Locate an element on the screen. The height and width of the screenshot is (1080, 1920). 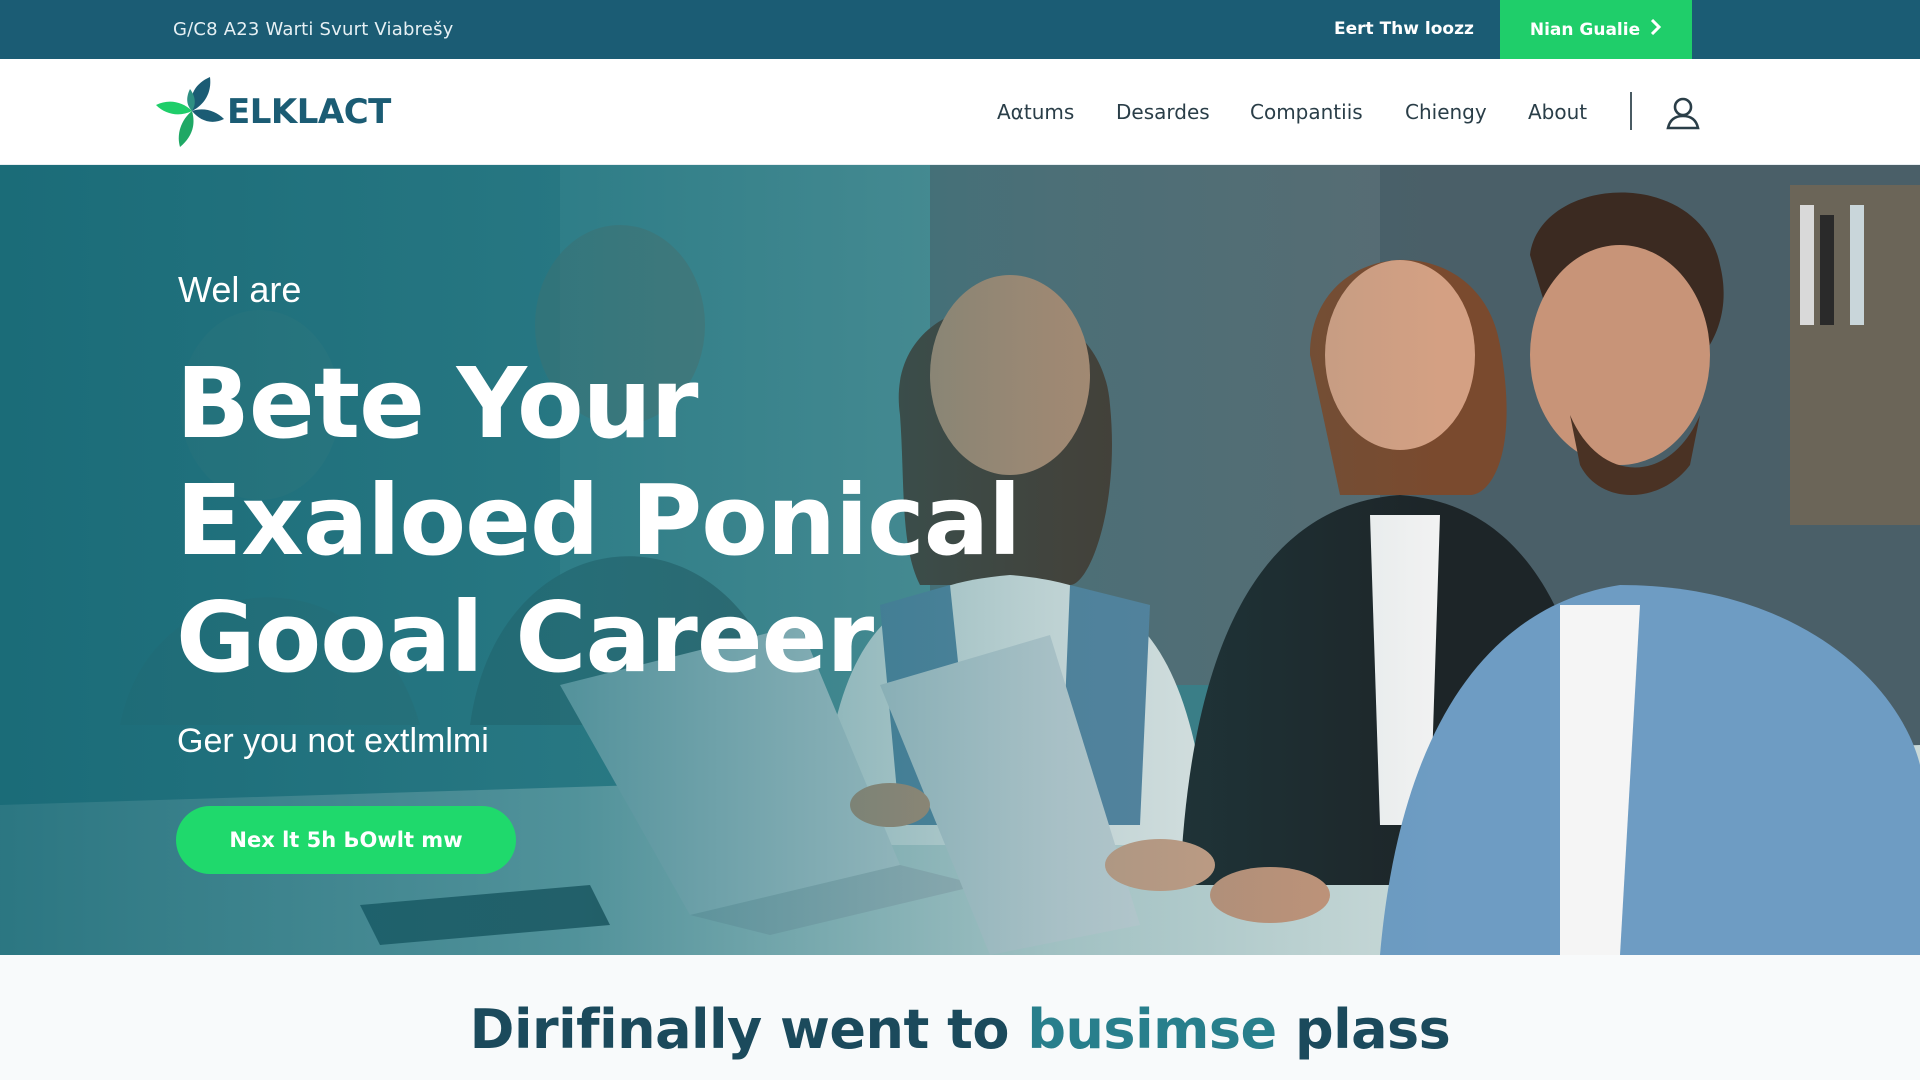
section-heading-accent: busimse is located at coordinates (1152, 1029).